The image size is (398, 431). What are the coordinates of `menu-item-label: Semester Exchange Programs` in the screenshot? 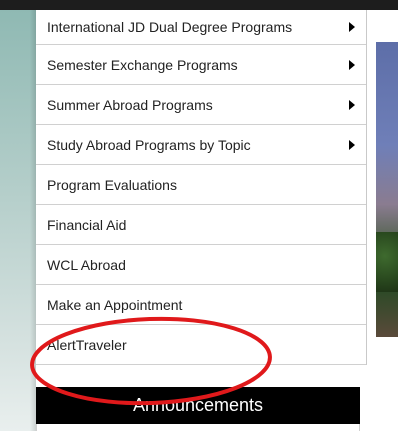 It's located at (142, 64).